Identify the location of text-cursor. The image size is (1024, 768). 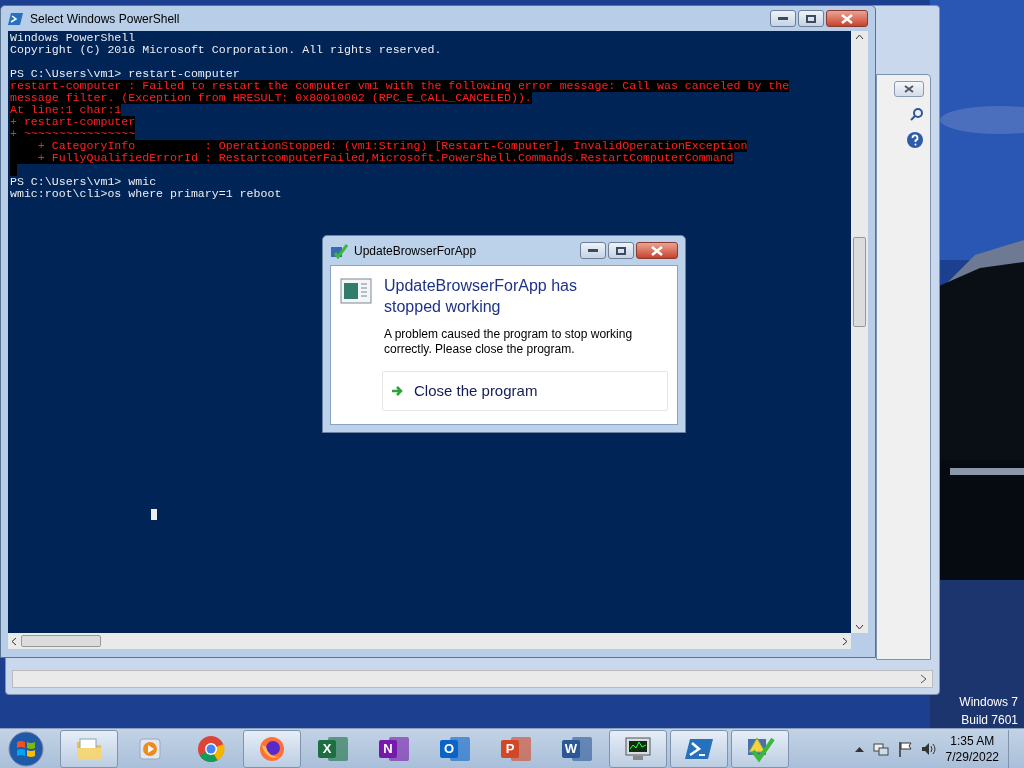
(154, 514).